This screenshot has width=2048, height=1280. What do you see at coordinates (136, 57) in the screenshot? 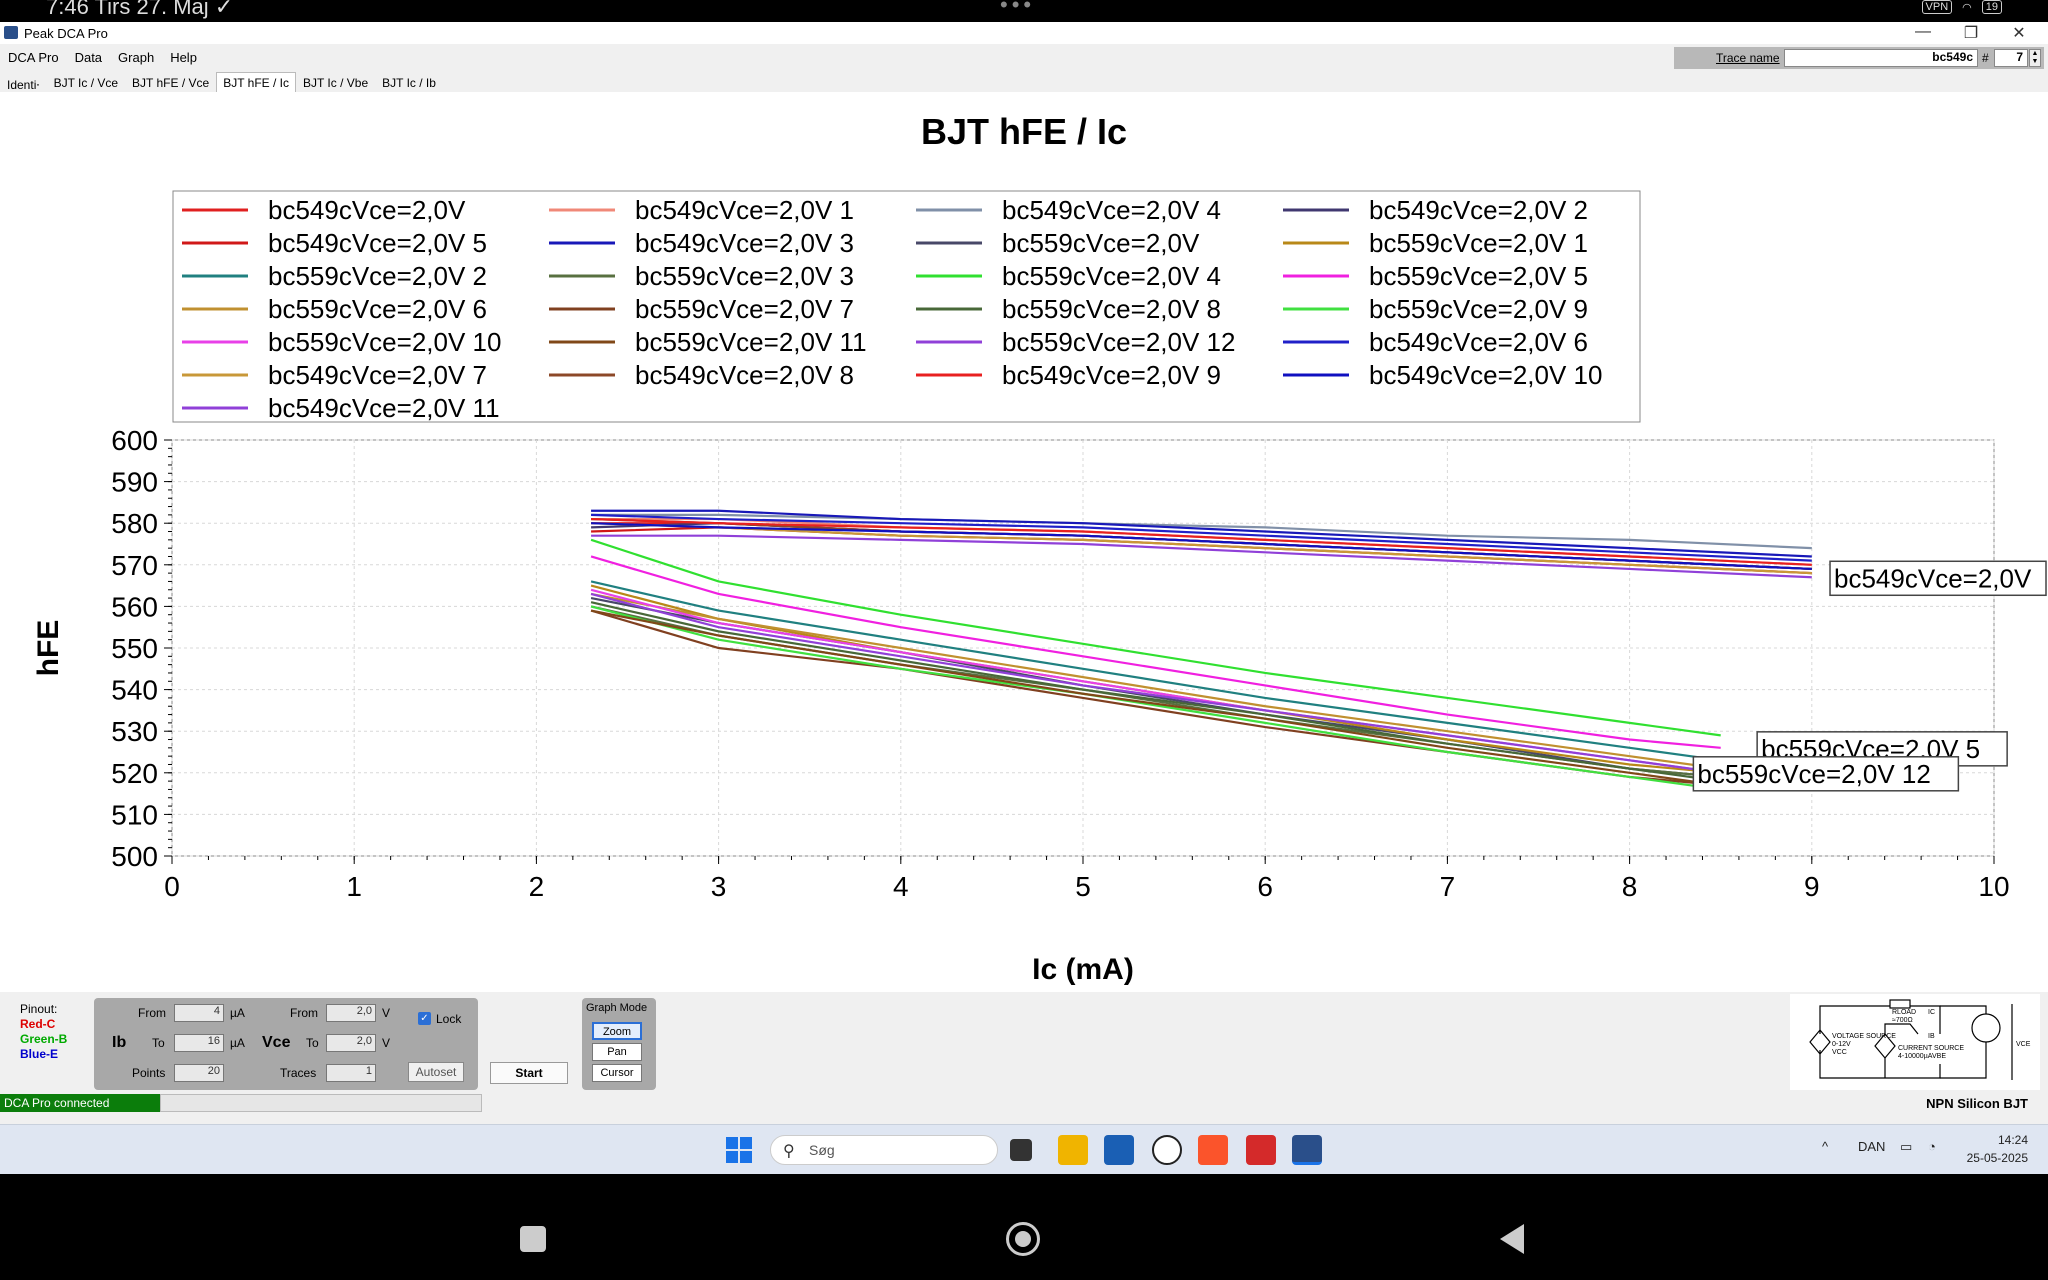
I see `menu-graph: Graph` at bounding box center [136, 57].